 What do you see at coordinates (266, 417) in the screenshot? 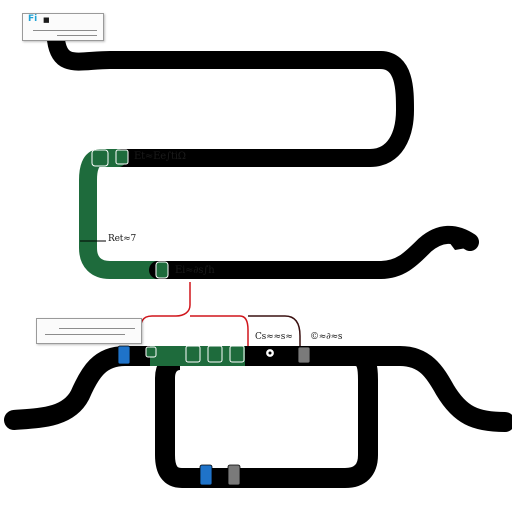
I see `lower-loop-track` at bounding box center [266, 417].